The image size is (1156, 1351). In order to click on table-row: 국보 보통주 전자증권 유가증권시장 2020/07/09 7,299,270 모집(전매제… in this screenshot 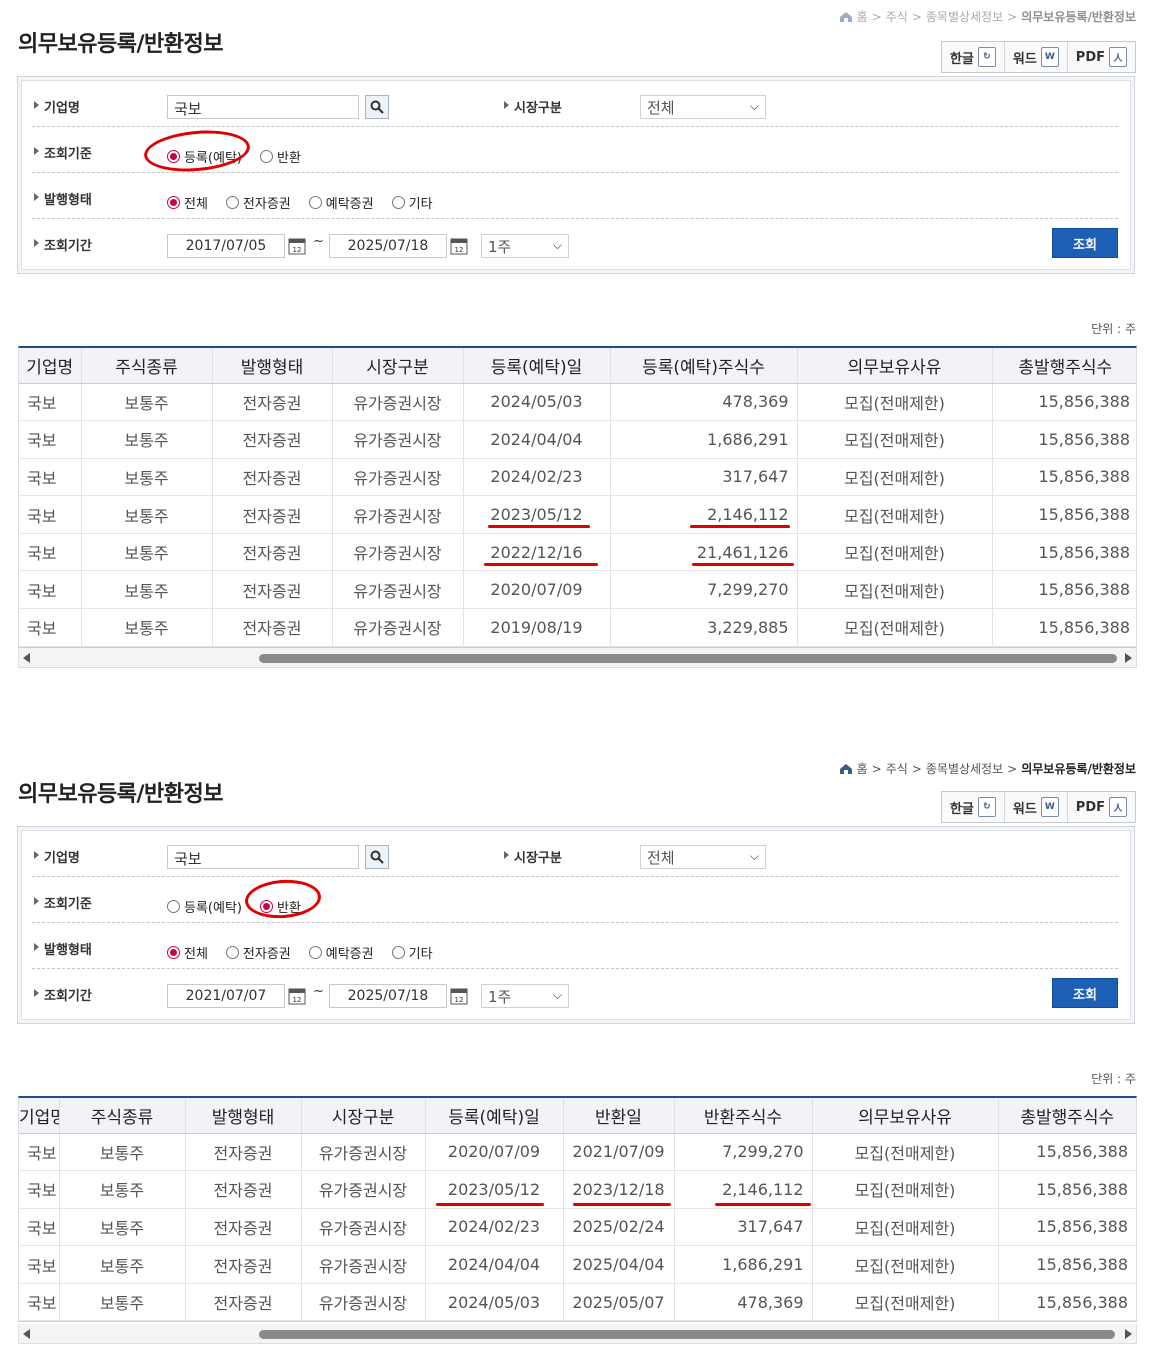, I will do `click(577, 590)`.